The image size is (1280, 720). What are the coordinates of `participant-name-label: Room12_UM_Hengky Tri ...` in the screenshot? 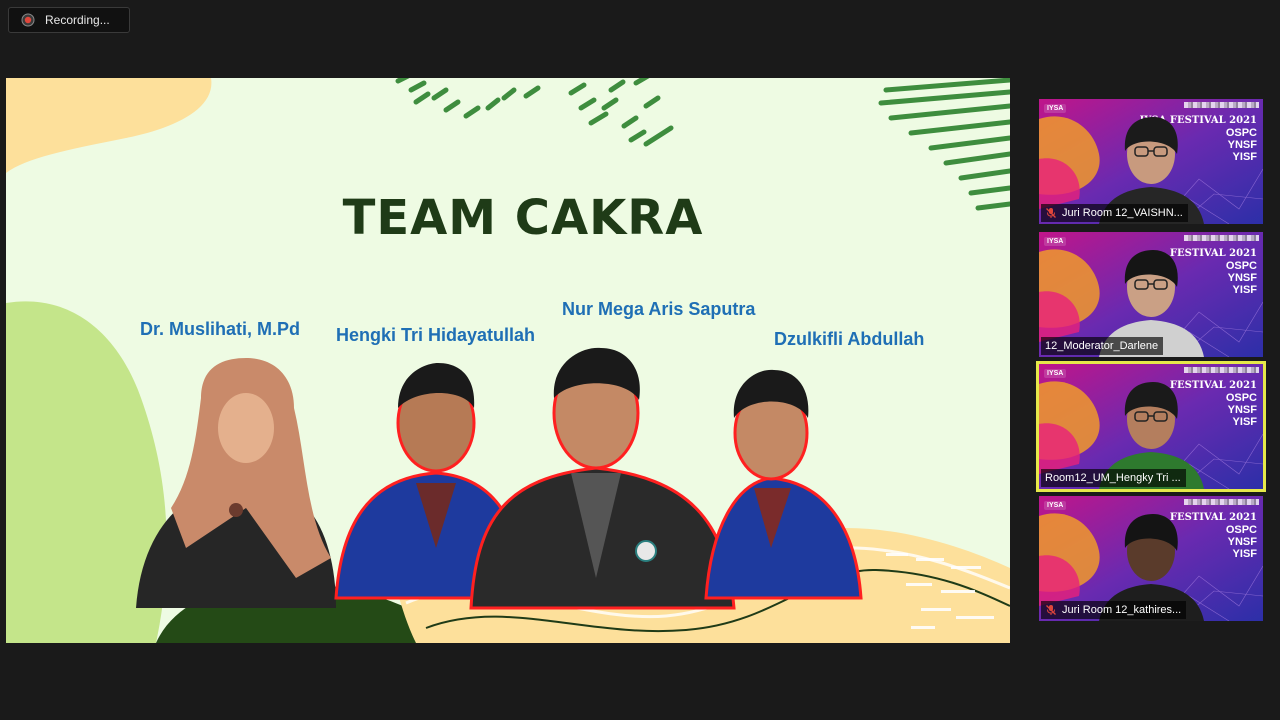 It's located at (1113, 478).